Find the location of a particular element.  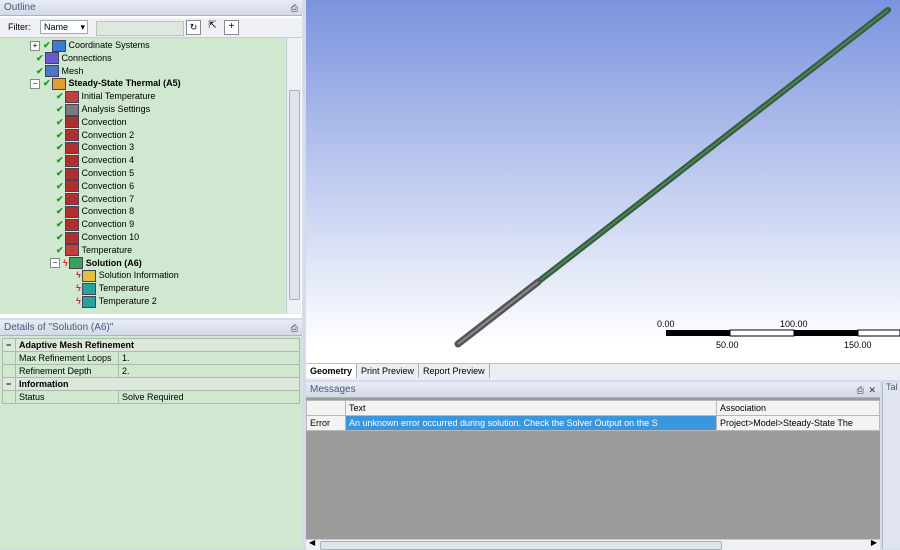

tree-item: ✔ Convection 10 is located at coordinates (97, 237).